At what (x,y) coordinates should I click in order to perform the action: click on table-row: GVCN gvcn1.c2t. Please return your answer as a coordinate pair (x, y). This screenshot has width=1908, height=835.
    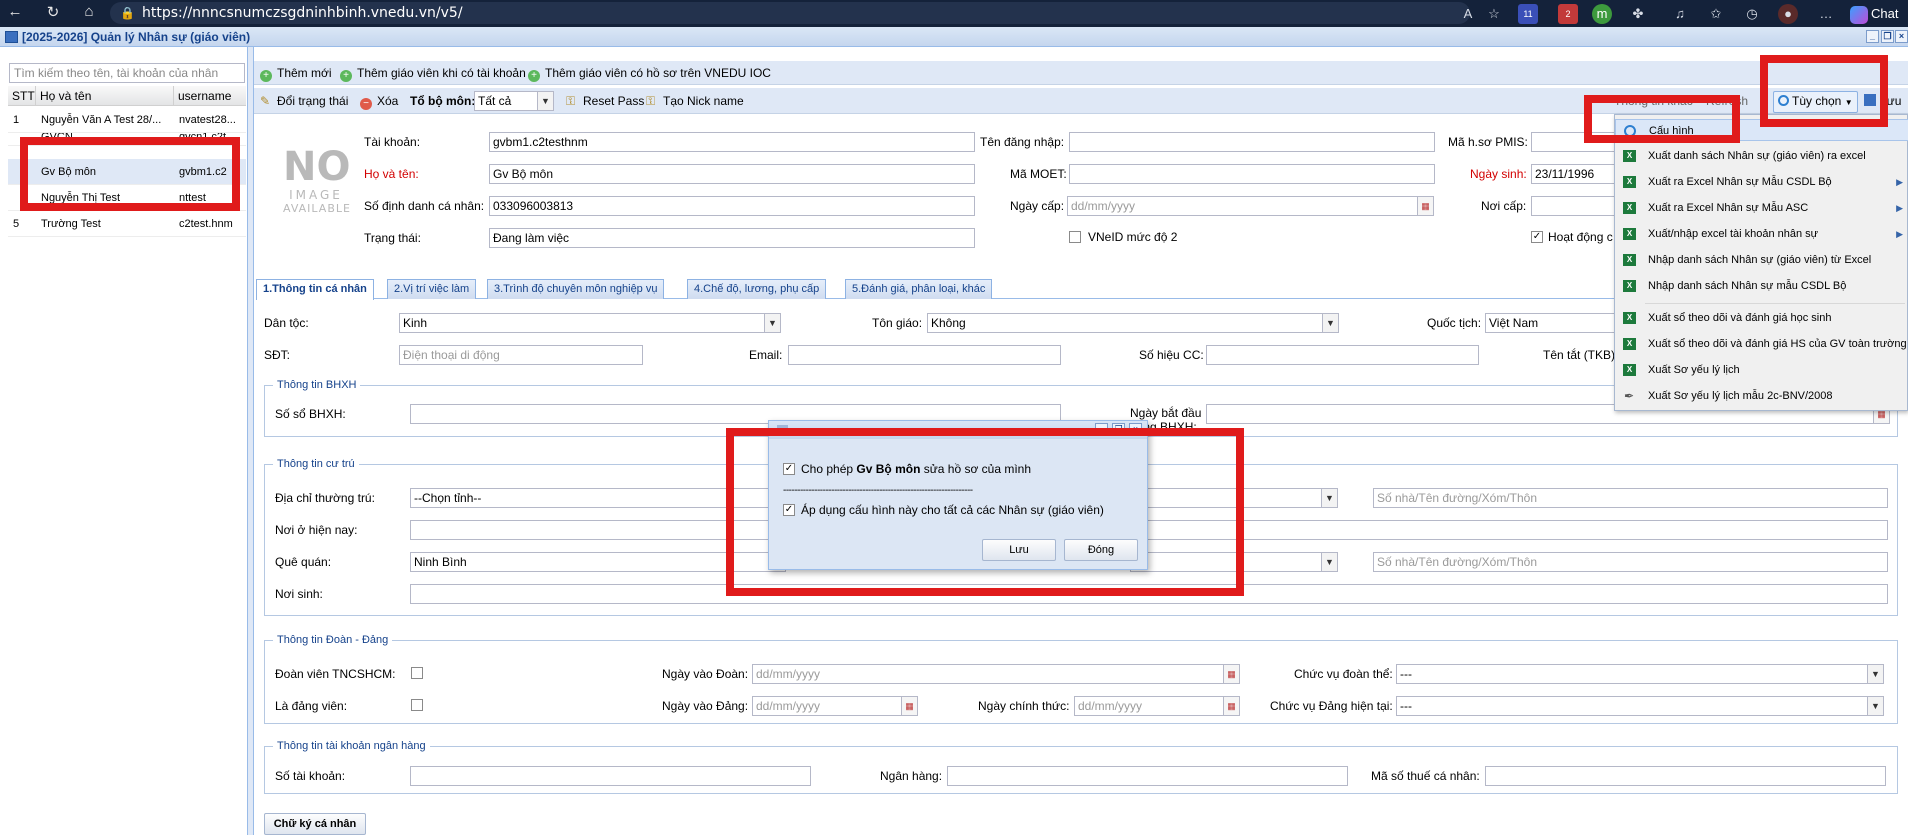
    Looking at the image, I should click on (127, 139).